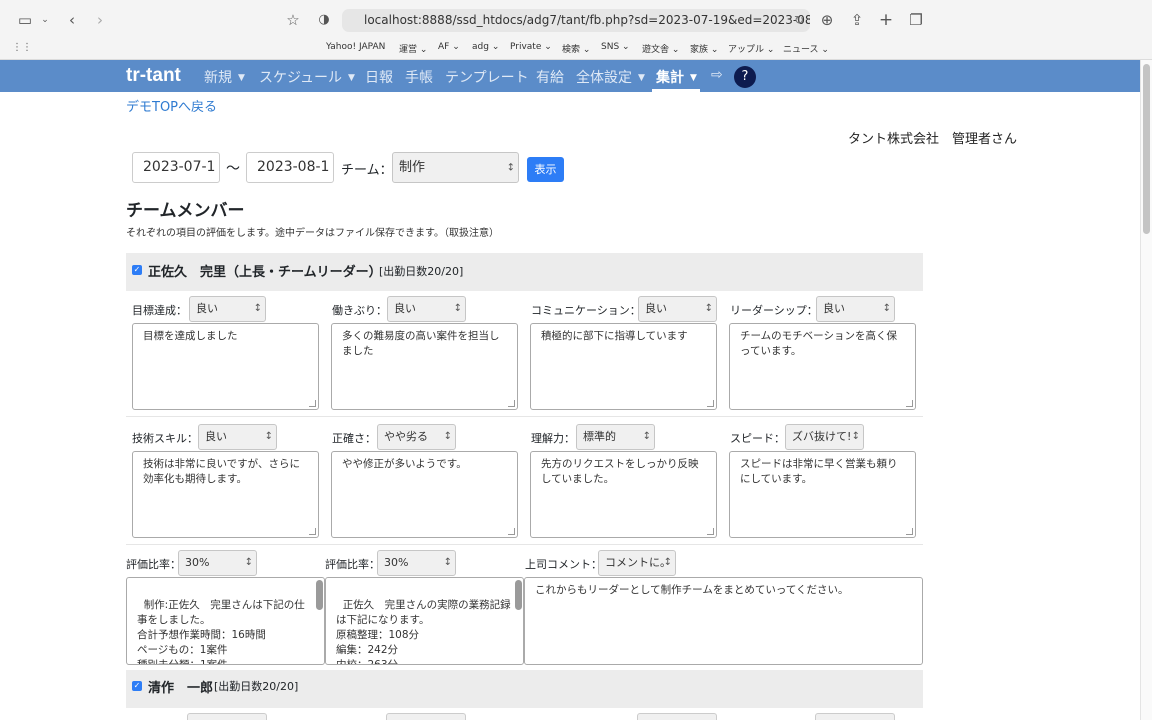 This screenshot has height=720, width=1152. Describe the element at coordinates (531, 47) in the screenshot. I see `bookmark-private: Private ⌄` at that location.